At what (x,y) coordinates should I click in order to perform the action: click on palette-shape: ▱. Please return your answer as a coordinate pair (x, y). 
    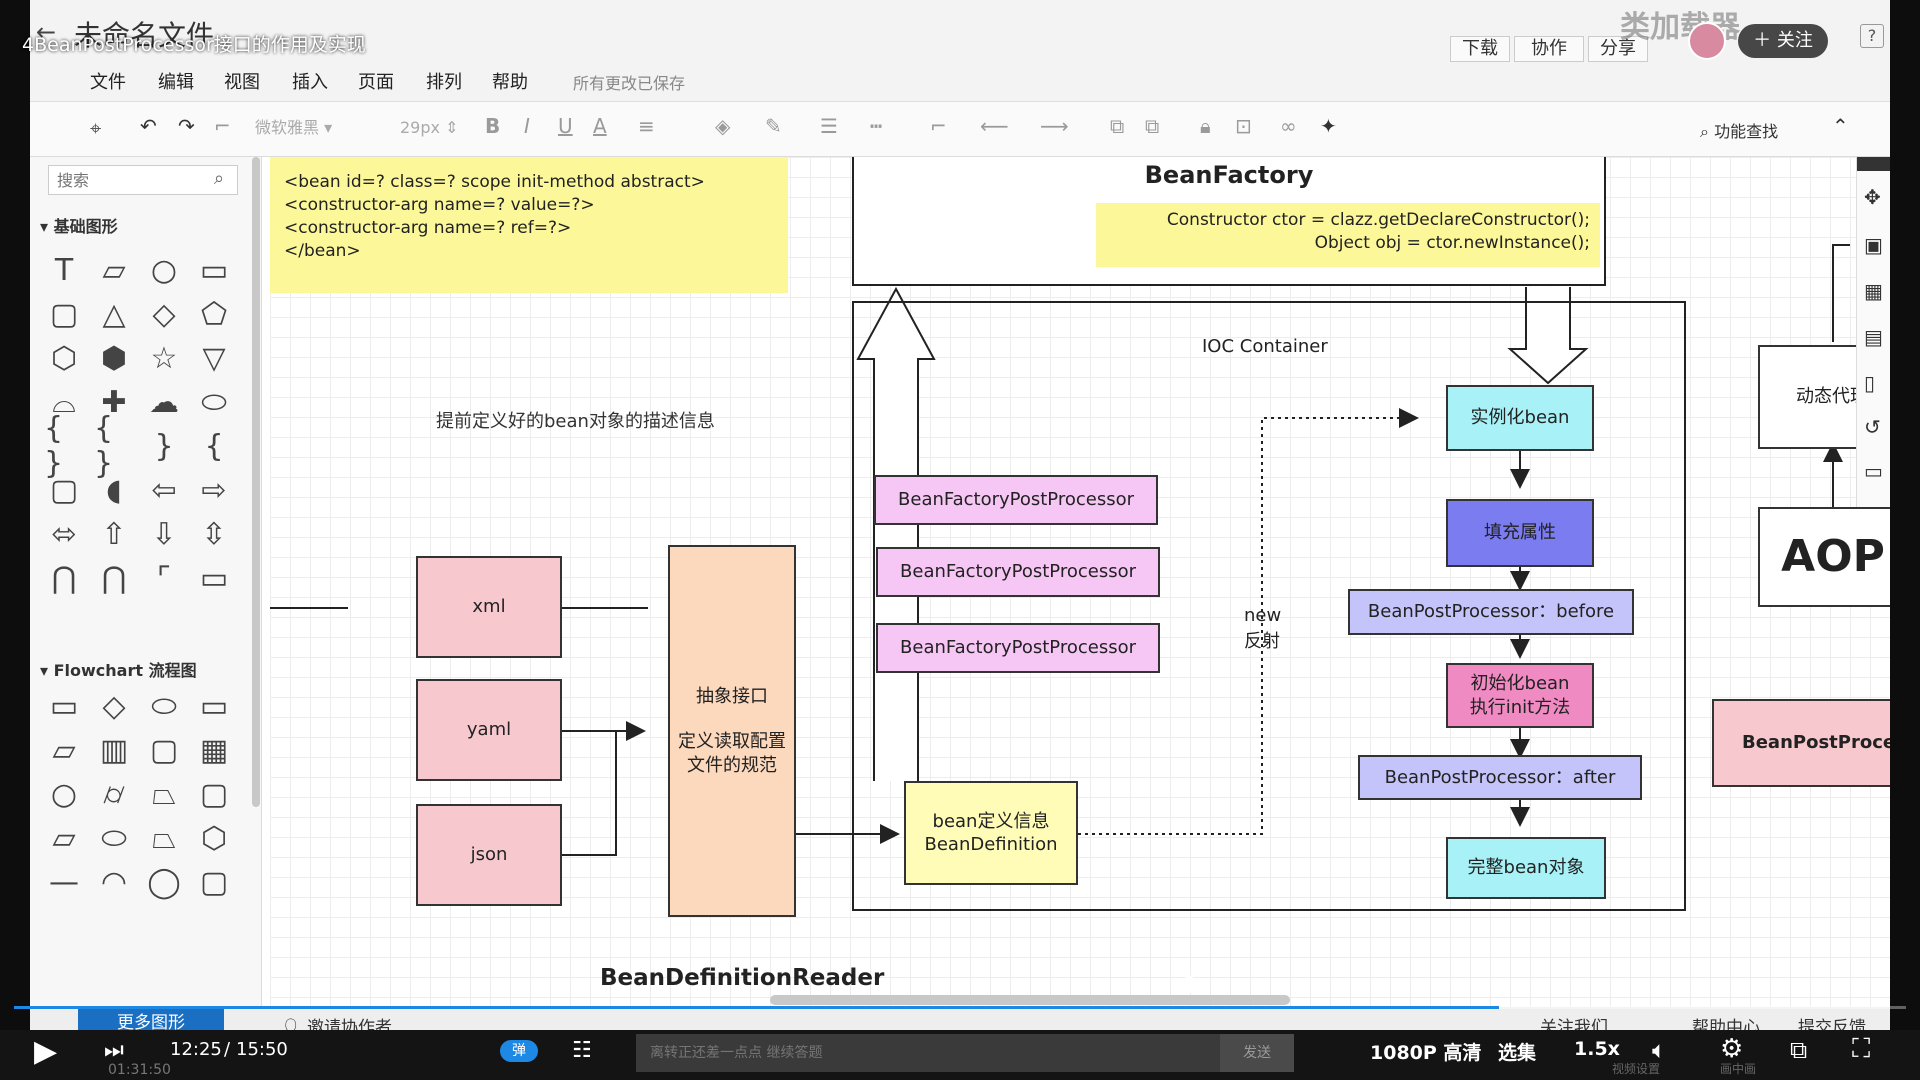
    Looking at the image, I should click on (114, 270).